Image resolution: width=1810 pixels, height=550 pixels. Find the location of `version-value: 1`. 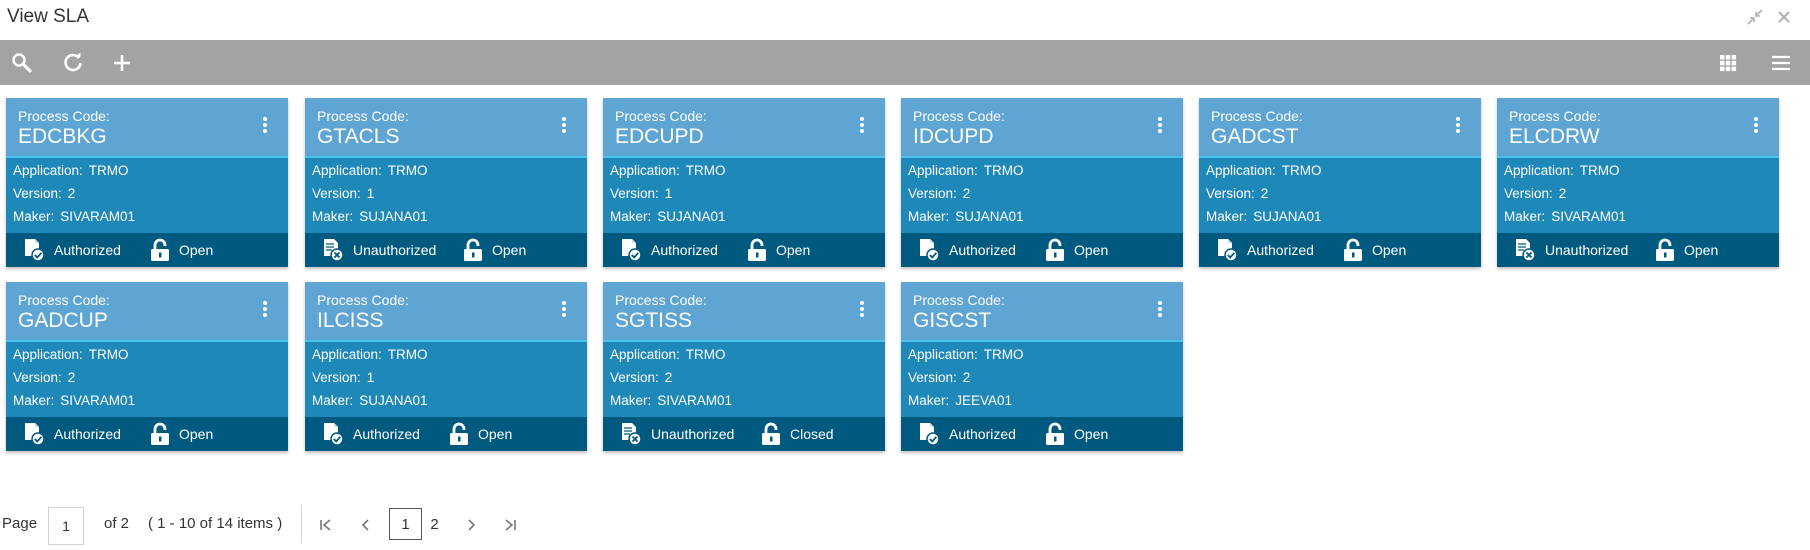

version-value: 1 is located at coordinates (668, 193).